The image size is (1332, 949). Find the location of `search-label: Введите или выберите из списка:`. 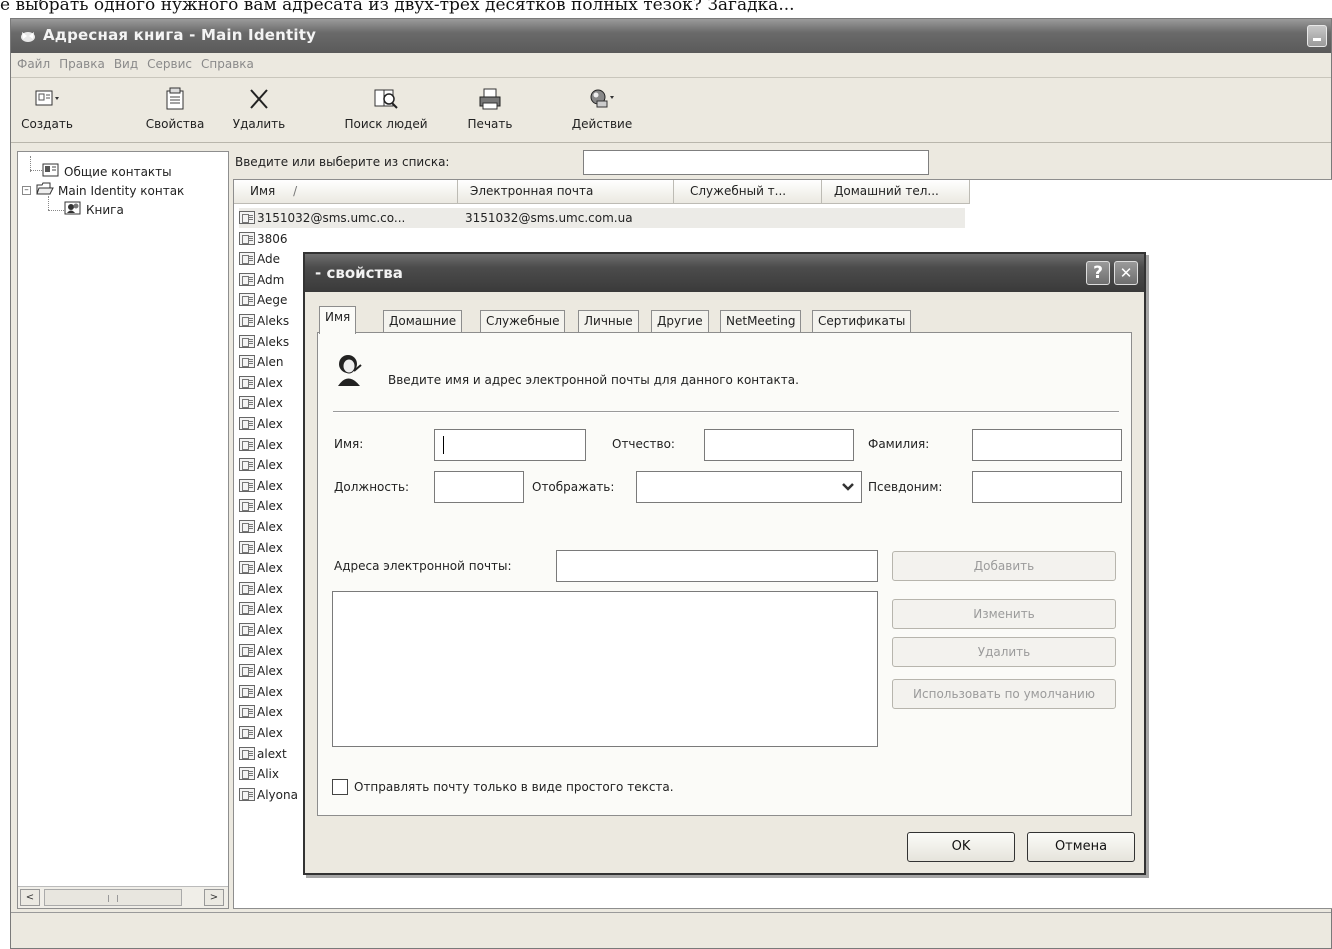

search-label: Введите или выберите из списка: is located at coordinates (342, 162).